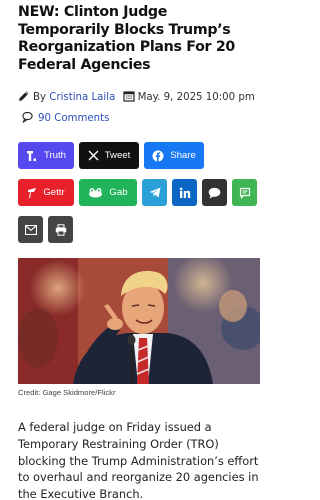 This screenshot has height=500, width=320. I want to click on gab-frog-icon, so click(96, 193).